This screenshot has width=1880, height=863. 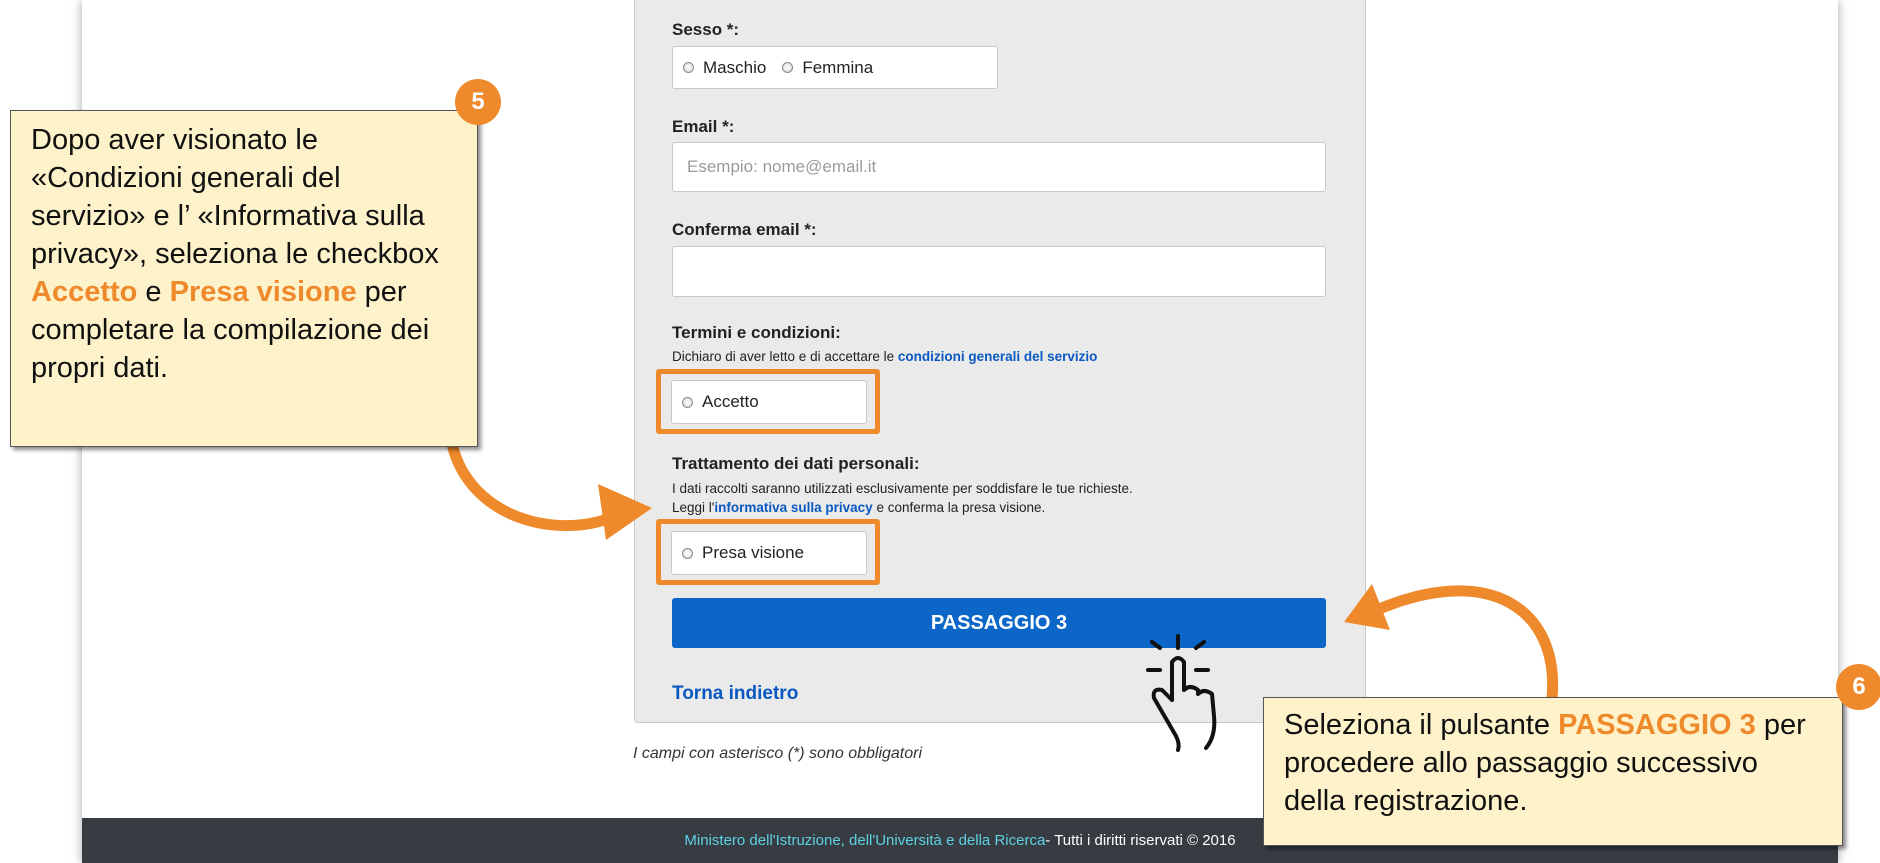 I want to click on step6-accent-passaggio3: PASSAGGIO 3, so click(x=1657, y=725).